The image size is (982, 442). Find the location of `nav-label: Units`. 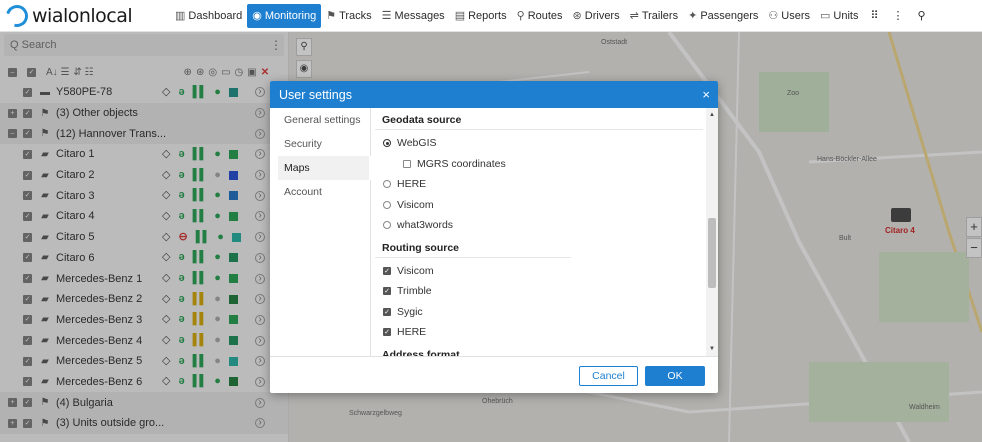

nav-label: Units is located at coordinates (846, 15).